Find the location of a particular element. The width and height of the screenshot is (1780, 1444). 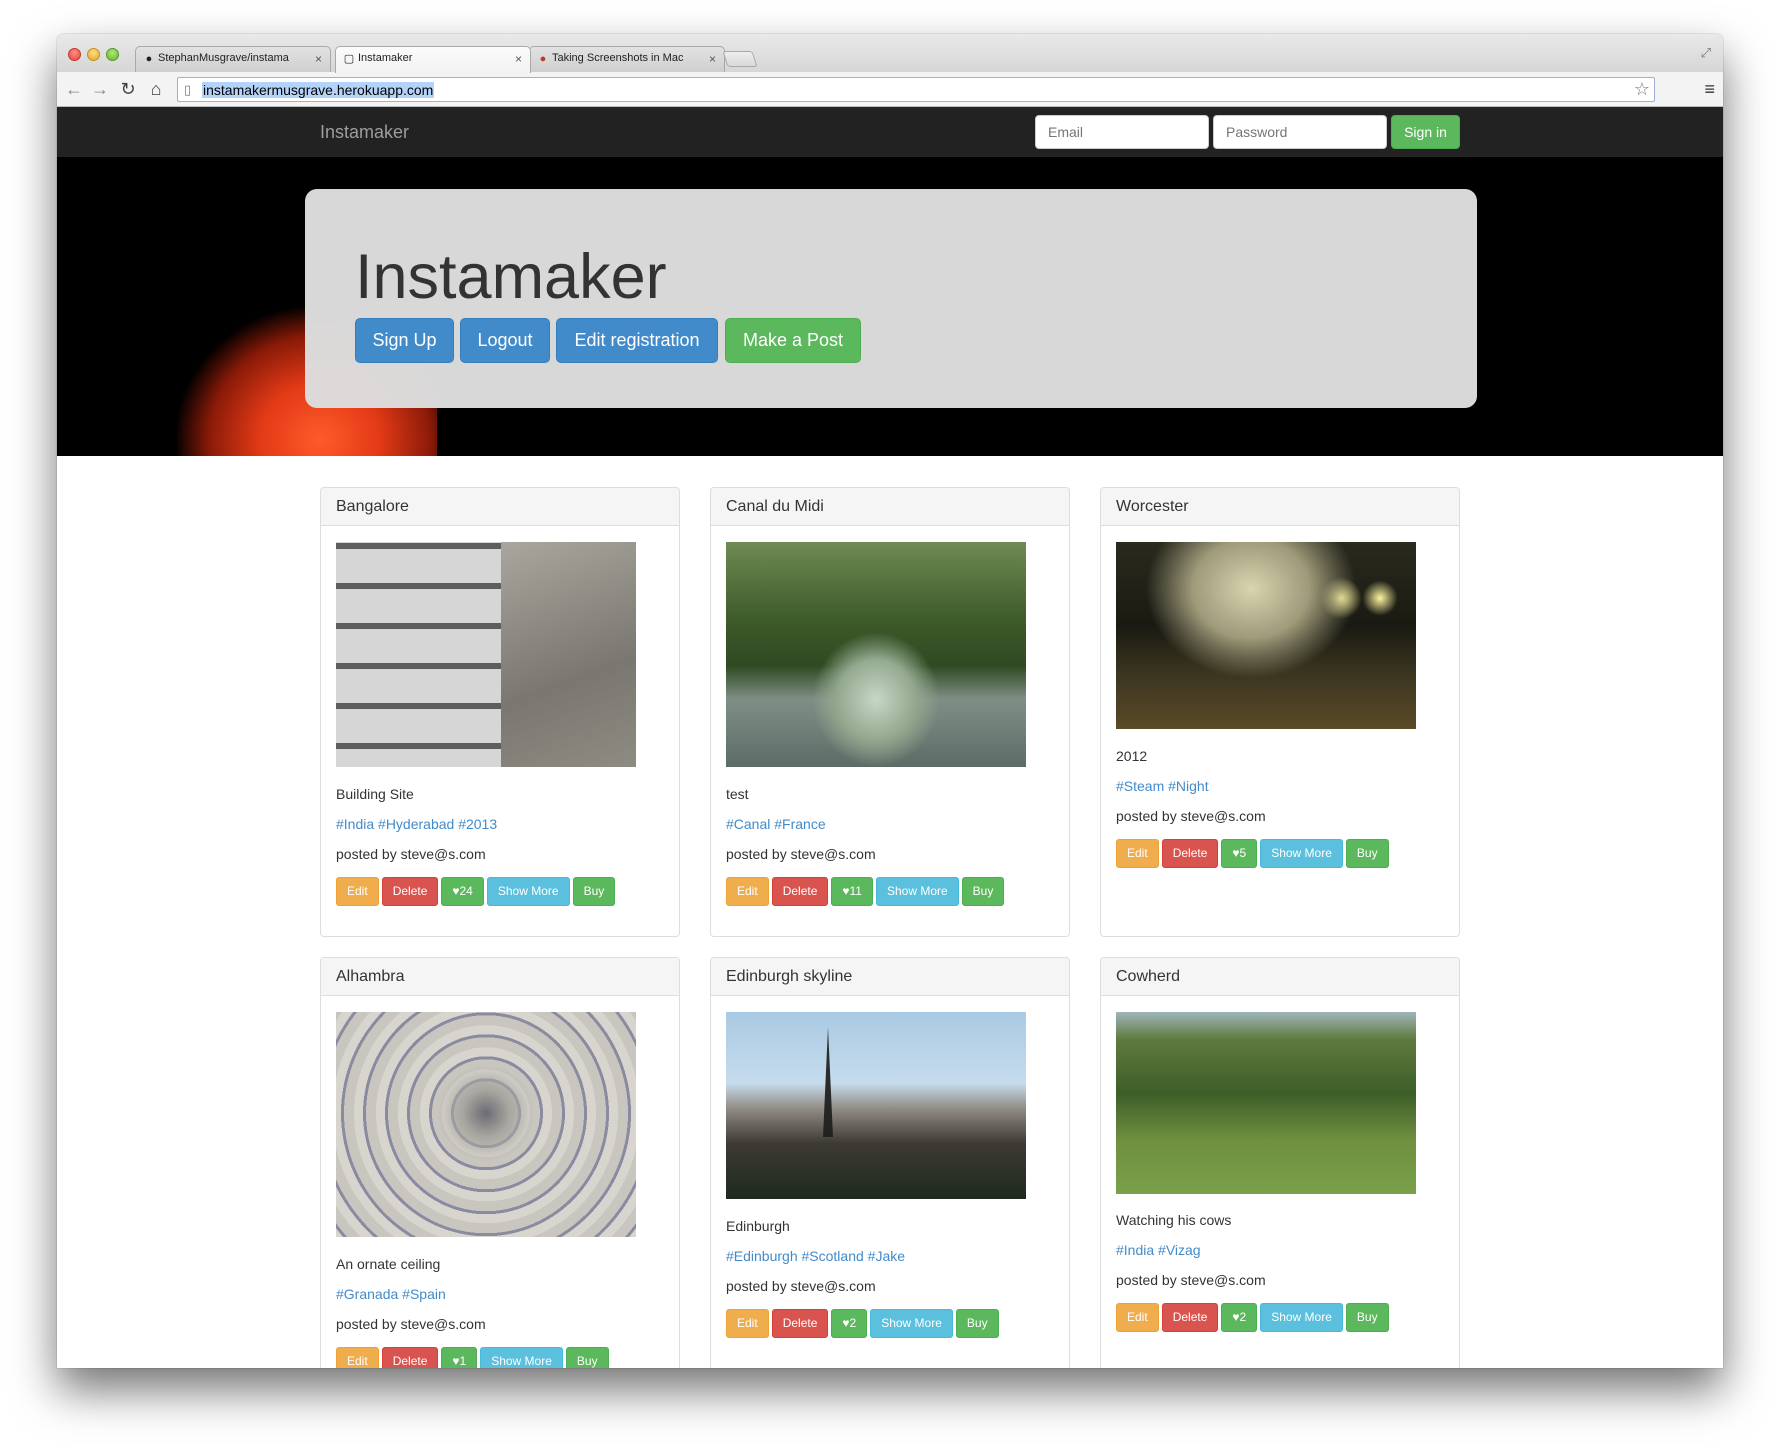

zoom-window-button is located at coordinates (112, 54).